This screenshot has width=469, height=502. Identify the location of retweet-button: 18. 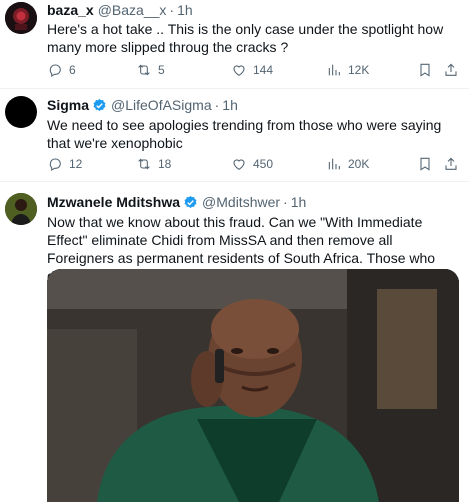
(153, 164).